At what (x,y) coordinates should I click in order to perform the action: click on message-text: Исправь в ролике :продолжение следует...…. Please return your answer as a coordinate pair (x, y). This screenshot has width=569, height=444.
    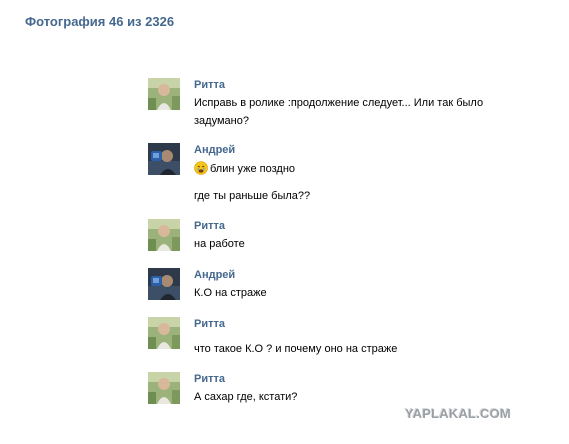
    Looking at the image, I should click on (339, 103).